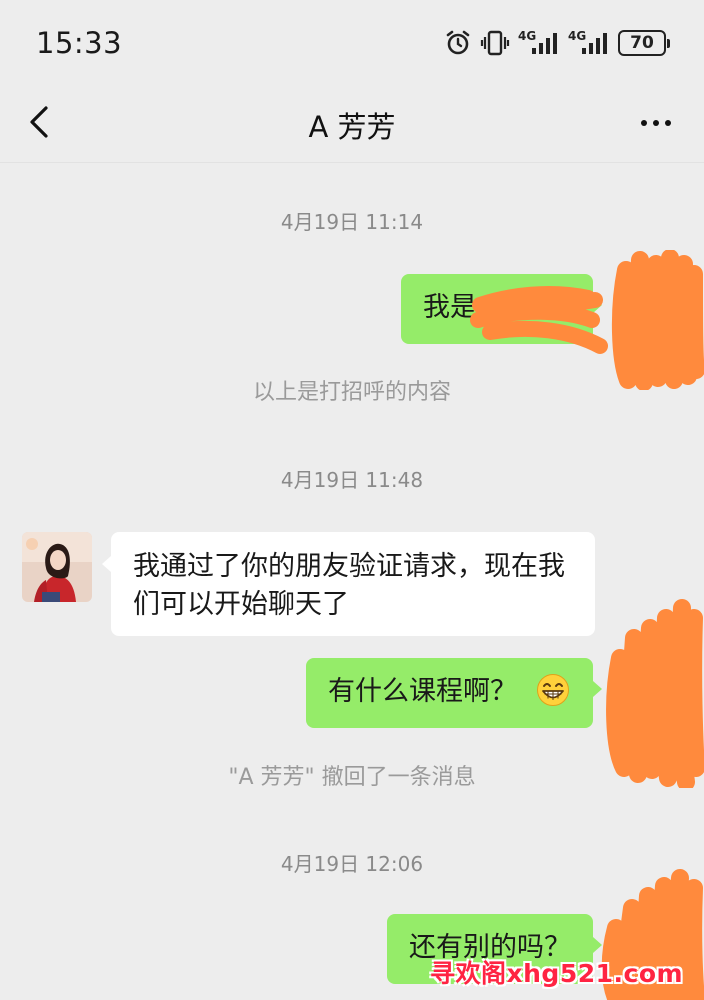 The width and height of the screenshot is (704, 1000). What do you see at coordinates (352, 864) in the screenshot?
I see `timestamp: 4月19日 12:06` at bounding box center [352, 864].